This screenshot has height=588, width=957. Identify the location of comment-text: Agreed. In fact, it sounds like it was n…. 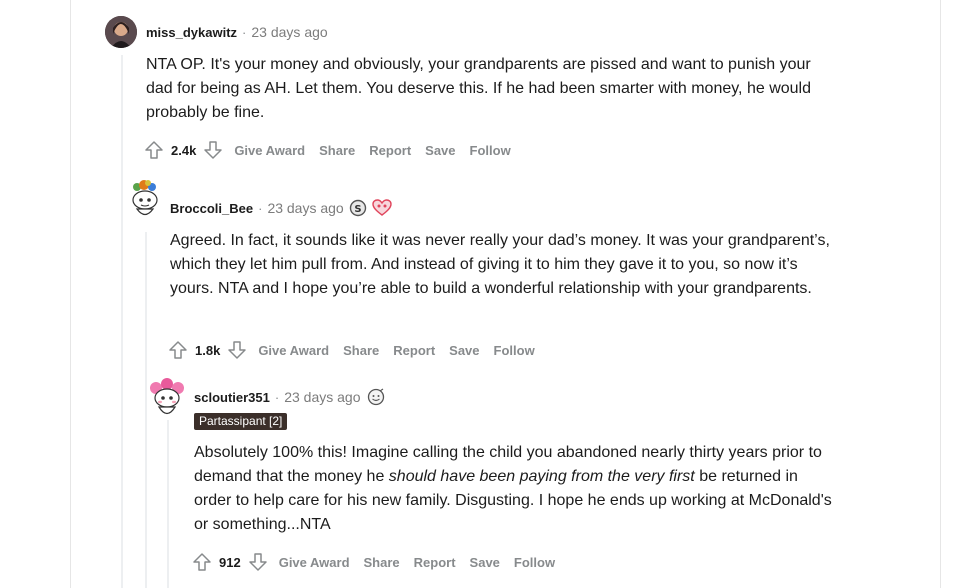
(500, 264).